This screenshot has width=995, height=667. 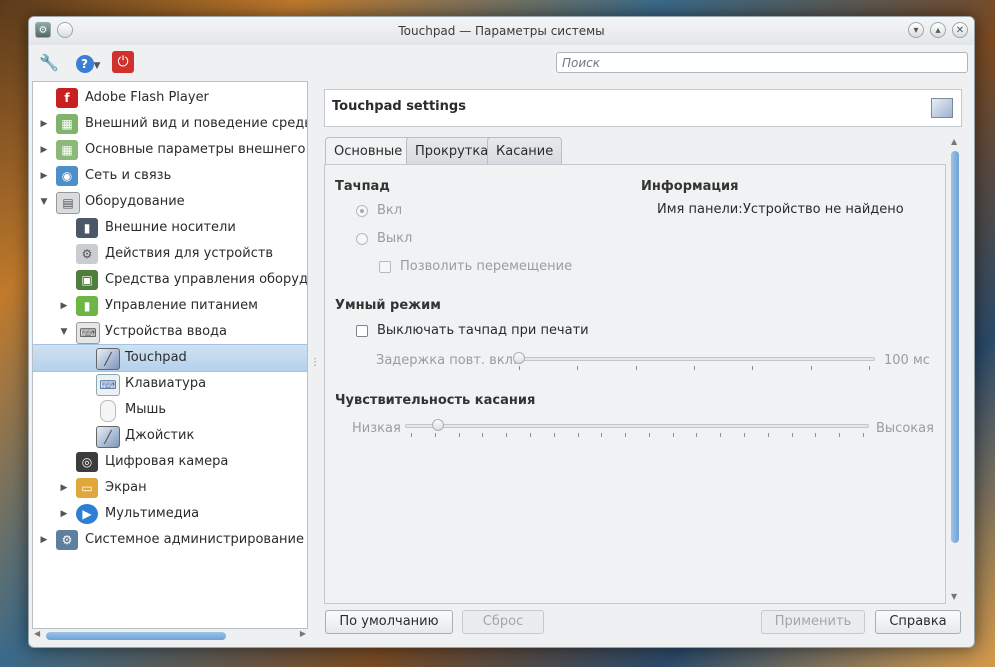 What do you see at coordinates (501, 63) in the screenshot?
I see `toolbar: 🔧 ? ▼ ⏻` at bounding box center [501, 63].